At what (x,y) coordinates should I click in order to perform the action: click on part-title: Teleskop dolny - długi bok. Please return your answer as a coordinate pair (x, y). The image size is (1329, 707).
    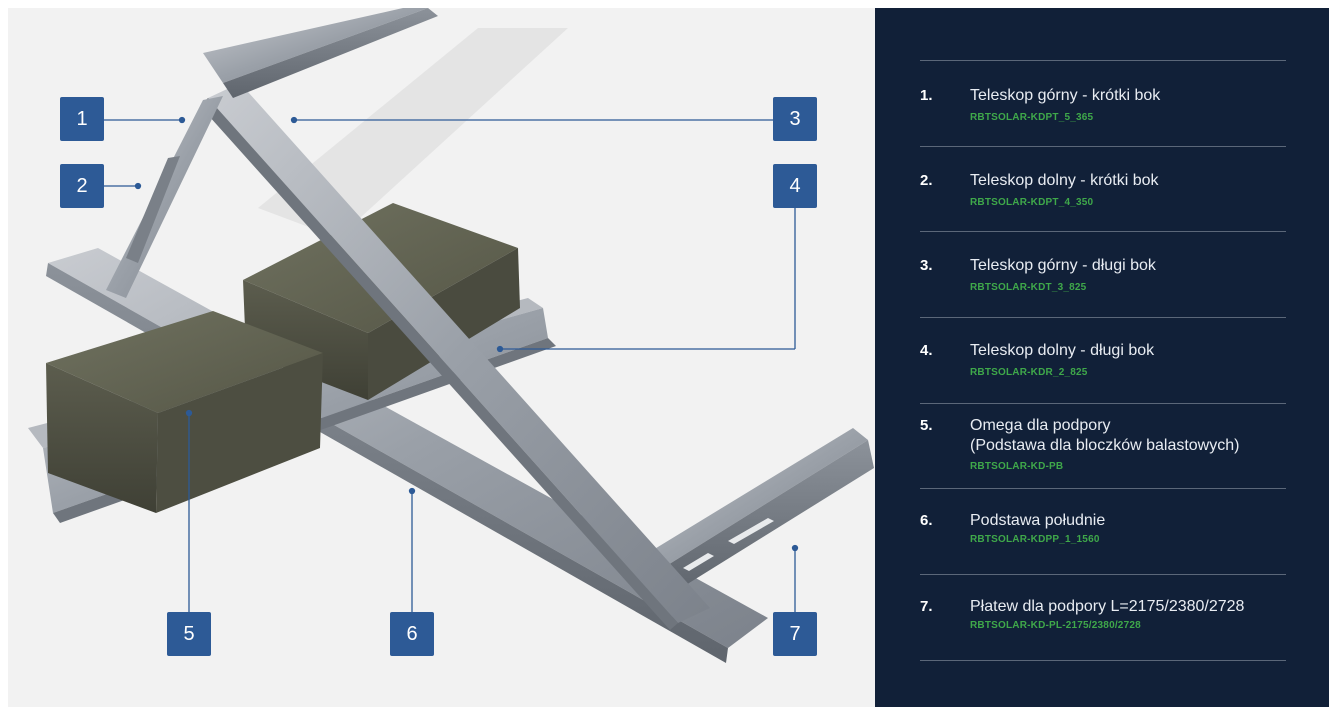
    Looking at the image, I should click on (1062, 350).